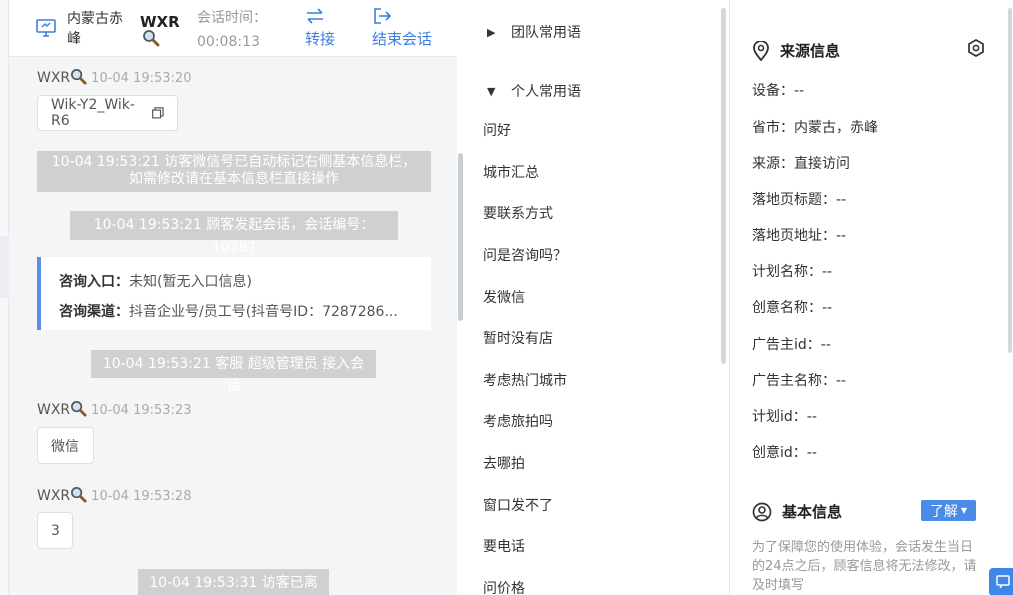 The image size is (1013, 595). What do you see at coordinates (761, 50) in the screenshot?
I see `location-pin-icon` at bounding box center [761, 50].